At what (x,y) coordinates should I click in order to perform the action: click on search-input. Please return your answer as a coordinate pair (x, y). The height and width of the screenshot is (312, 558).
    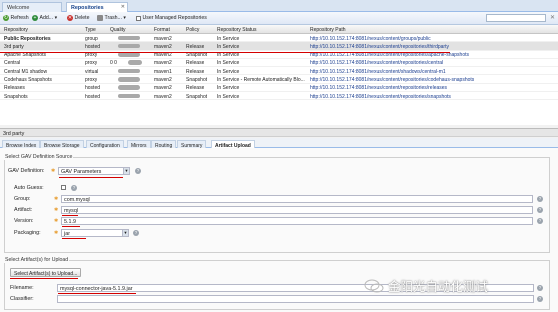
    Looking at the image, I should click on (516, 18).